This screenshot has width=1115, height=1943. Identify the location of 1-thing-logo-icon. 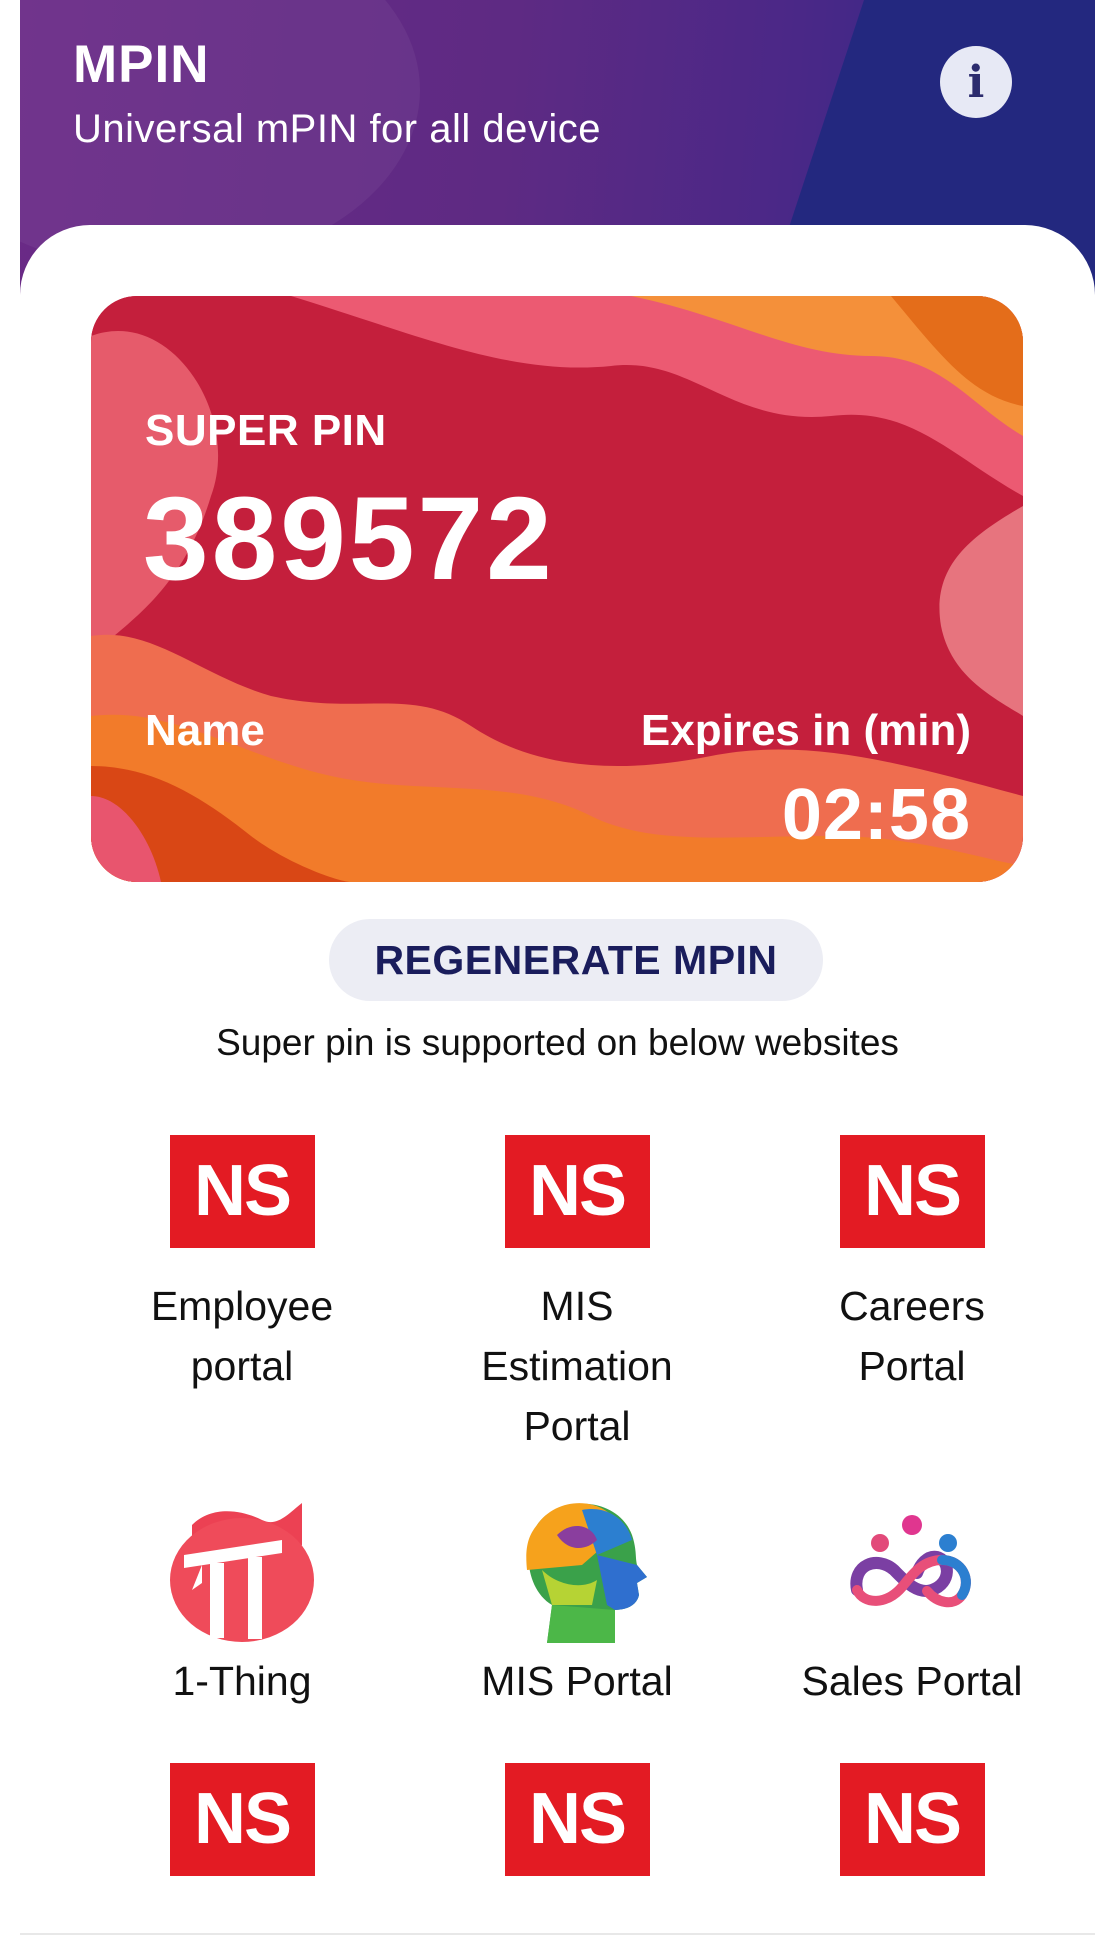
(242, 1570).